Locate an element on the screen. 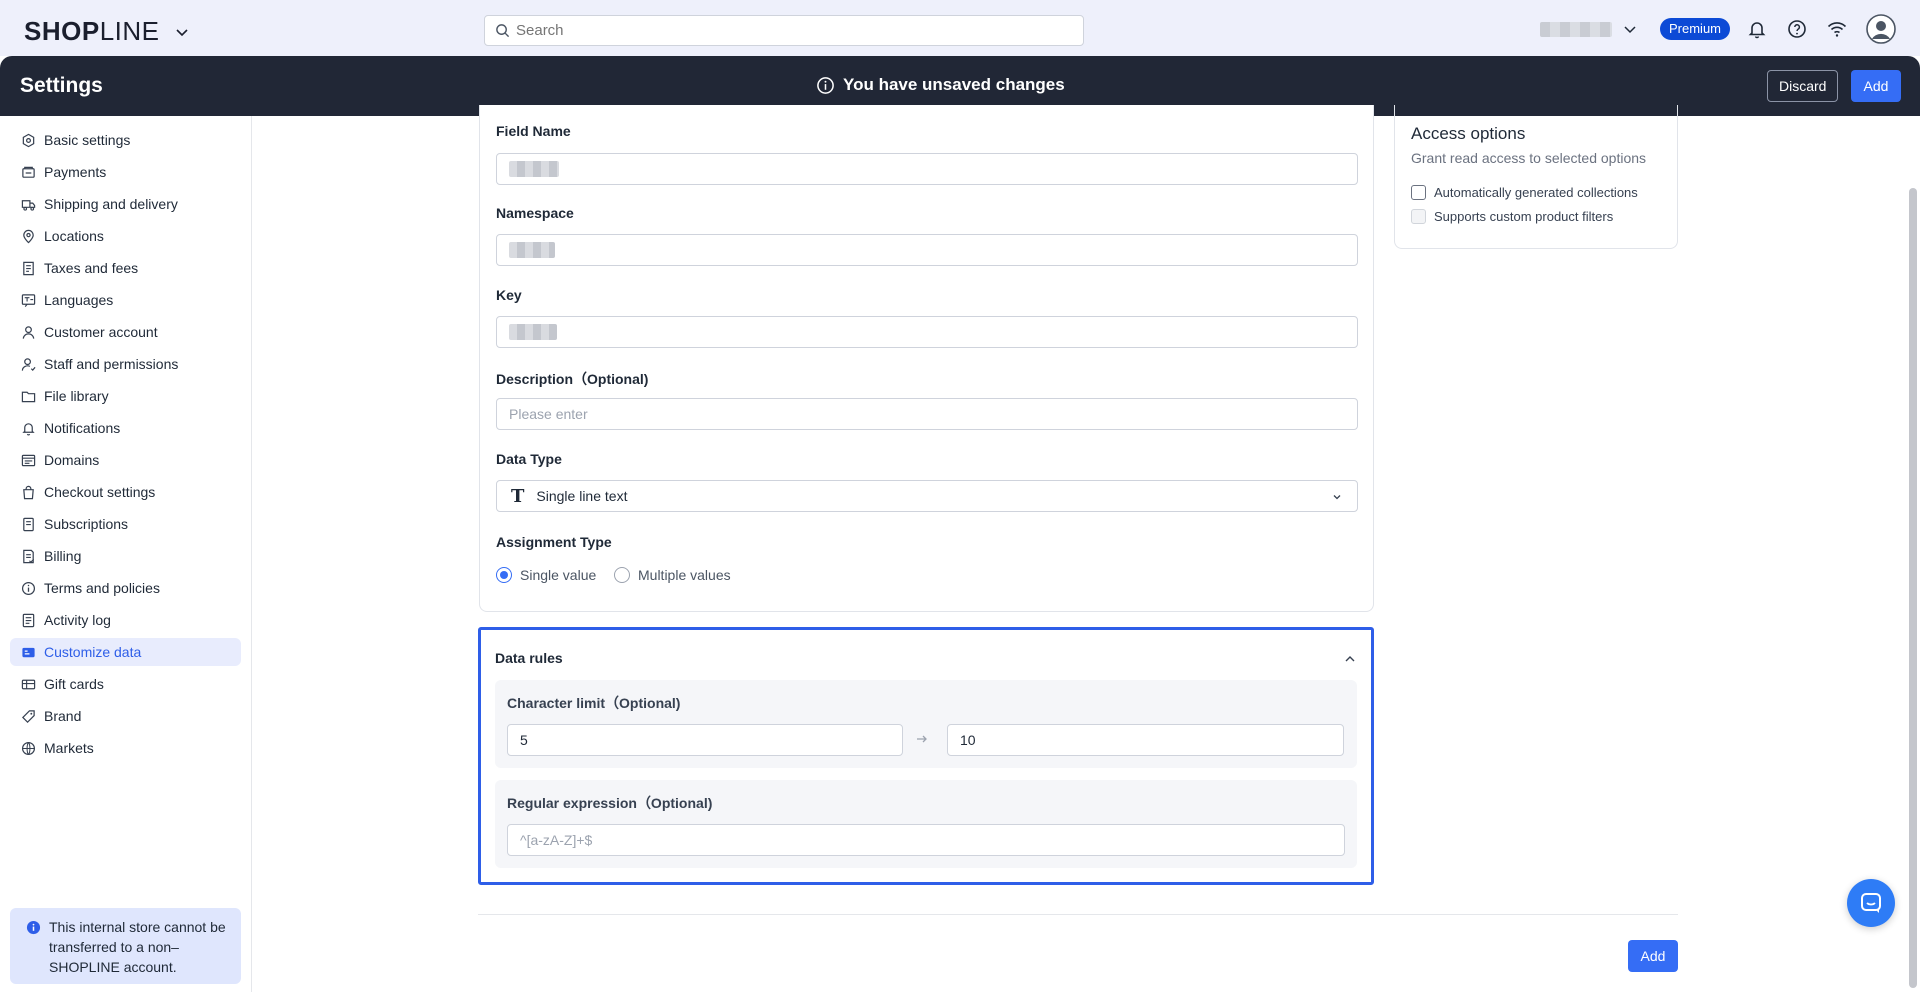 The height and width of the screenshot is (992, 1920). sidebar-item-staff: Staff and permissions is located at coordinates (125, 364).